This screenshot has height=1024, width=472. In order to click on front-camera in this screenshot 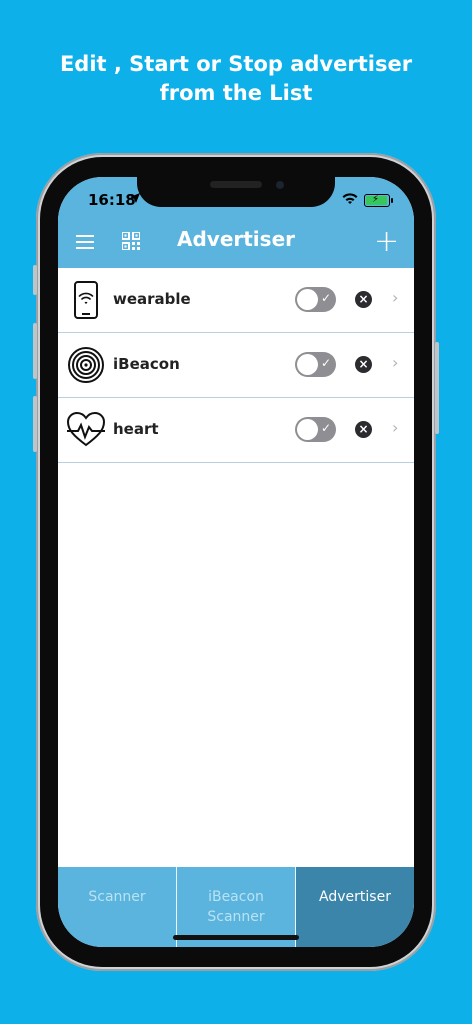, I will do `click(280, 185)`.